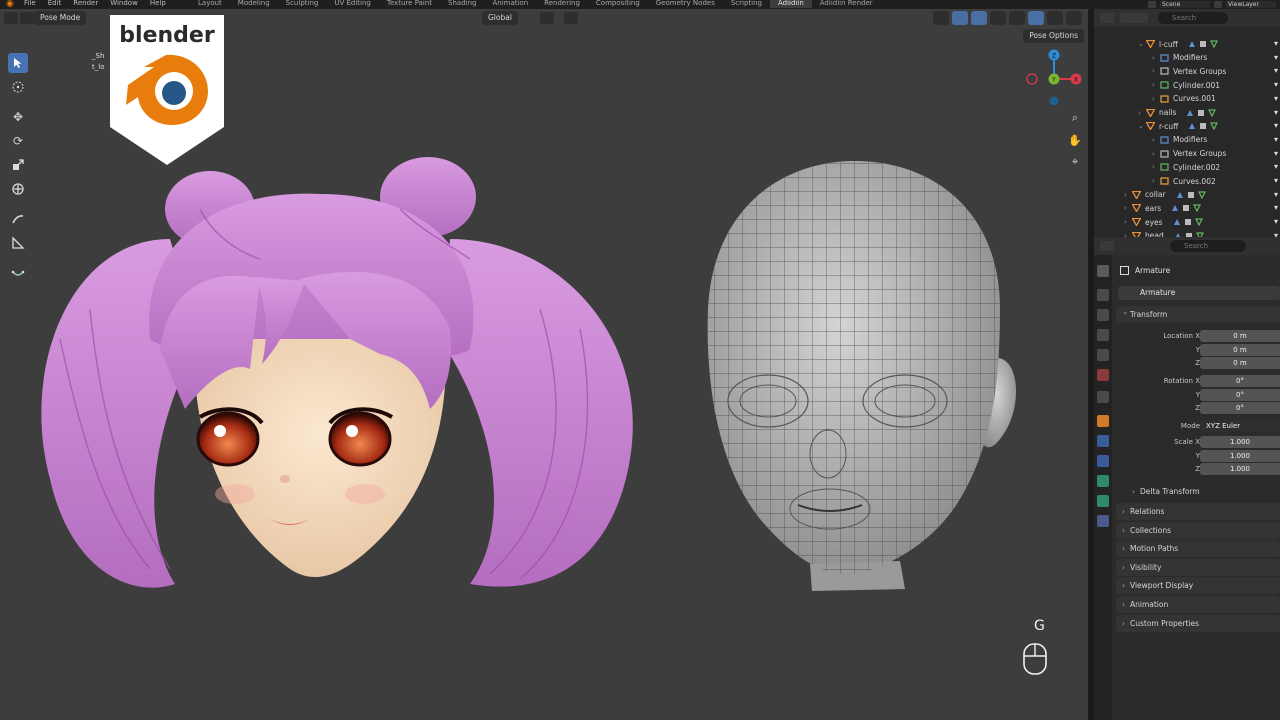  I want to click on transform-panel-header: Transform, so click(1198, 313).